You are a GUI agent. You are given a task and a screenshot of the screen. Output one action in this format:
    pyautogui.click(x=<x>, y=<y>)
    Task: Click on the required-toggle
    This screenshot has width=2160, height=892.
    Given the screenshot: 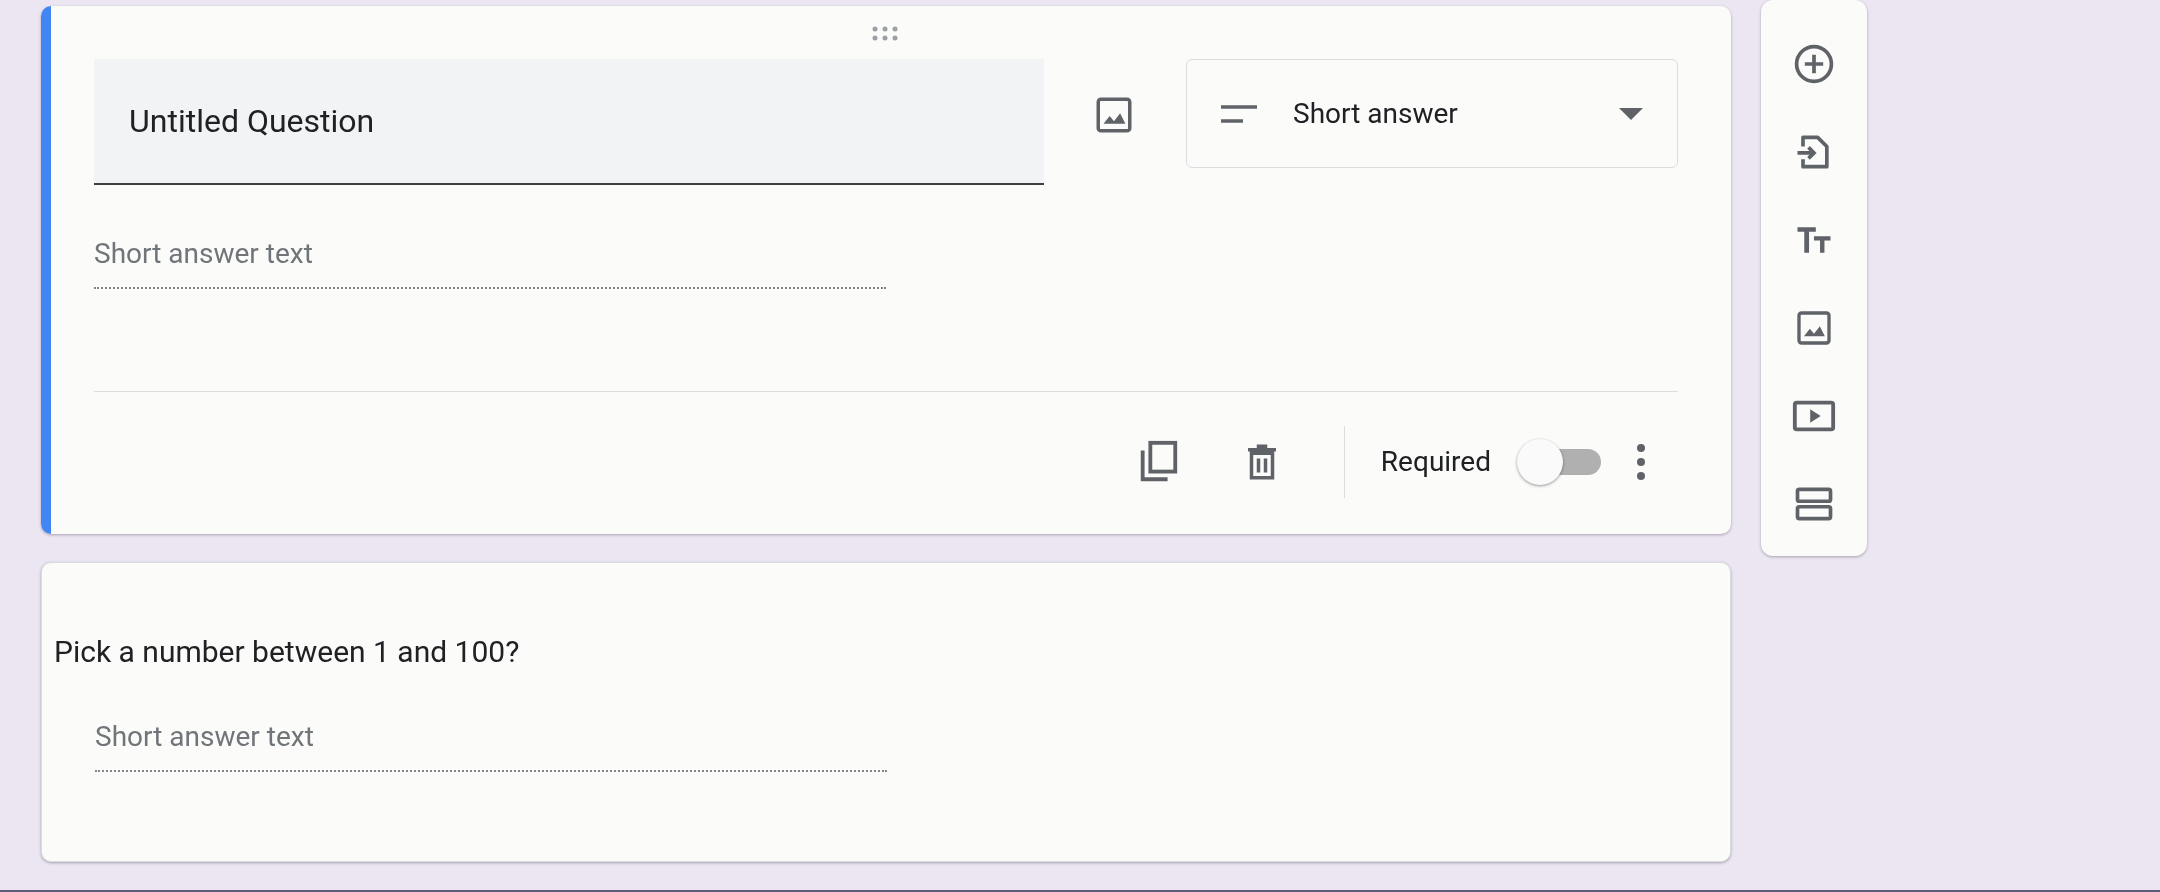 What is the action you would take?
    pyautogui.click(x=1559, y=462)
    